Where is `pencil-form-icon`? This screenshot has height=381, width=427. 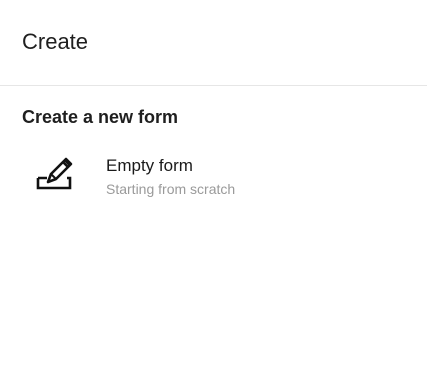
pencil-form-icon is located at coordinates (54, 176).